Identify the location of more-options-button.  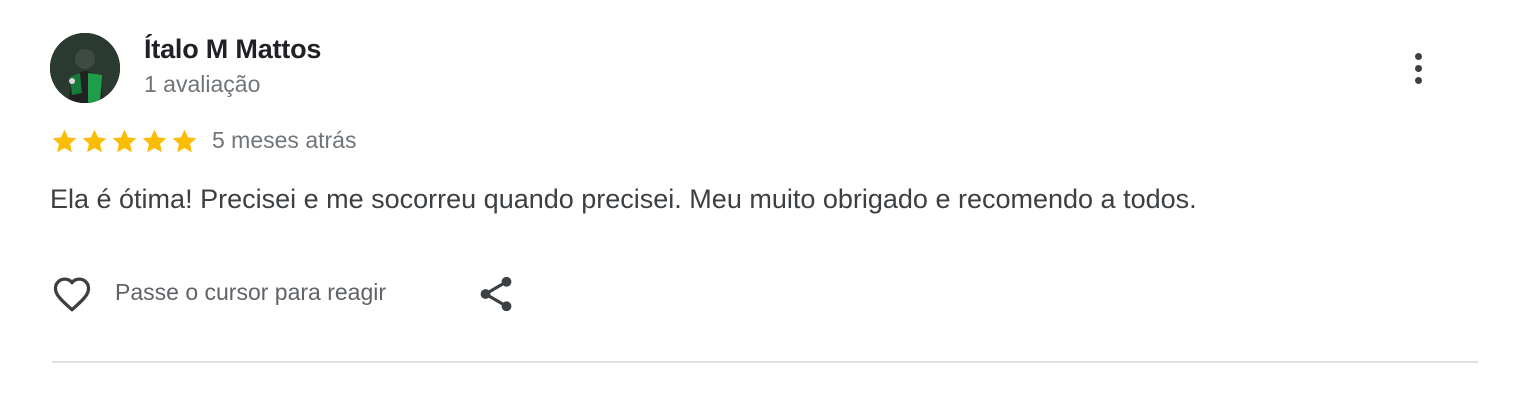
(1418, 68).